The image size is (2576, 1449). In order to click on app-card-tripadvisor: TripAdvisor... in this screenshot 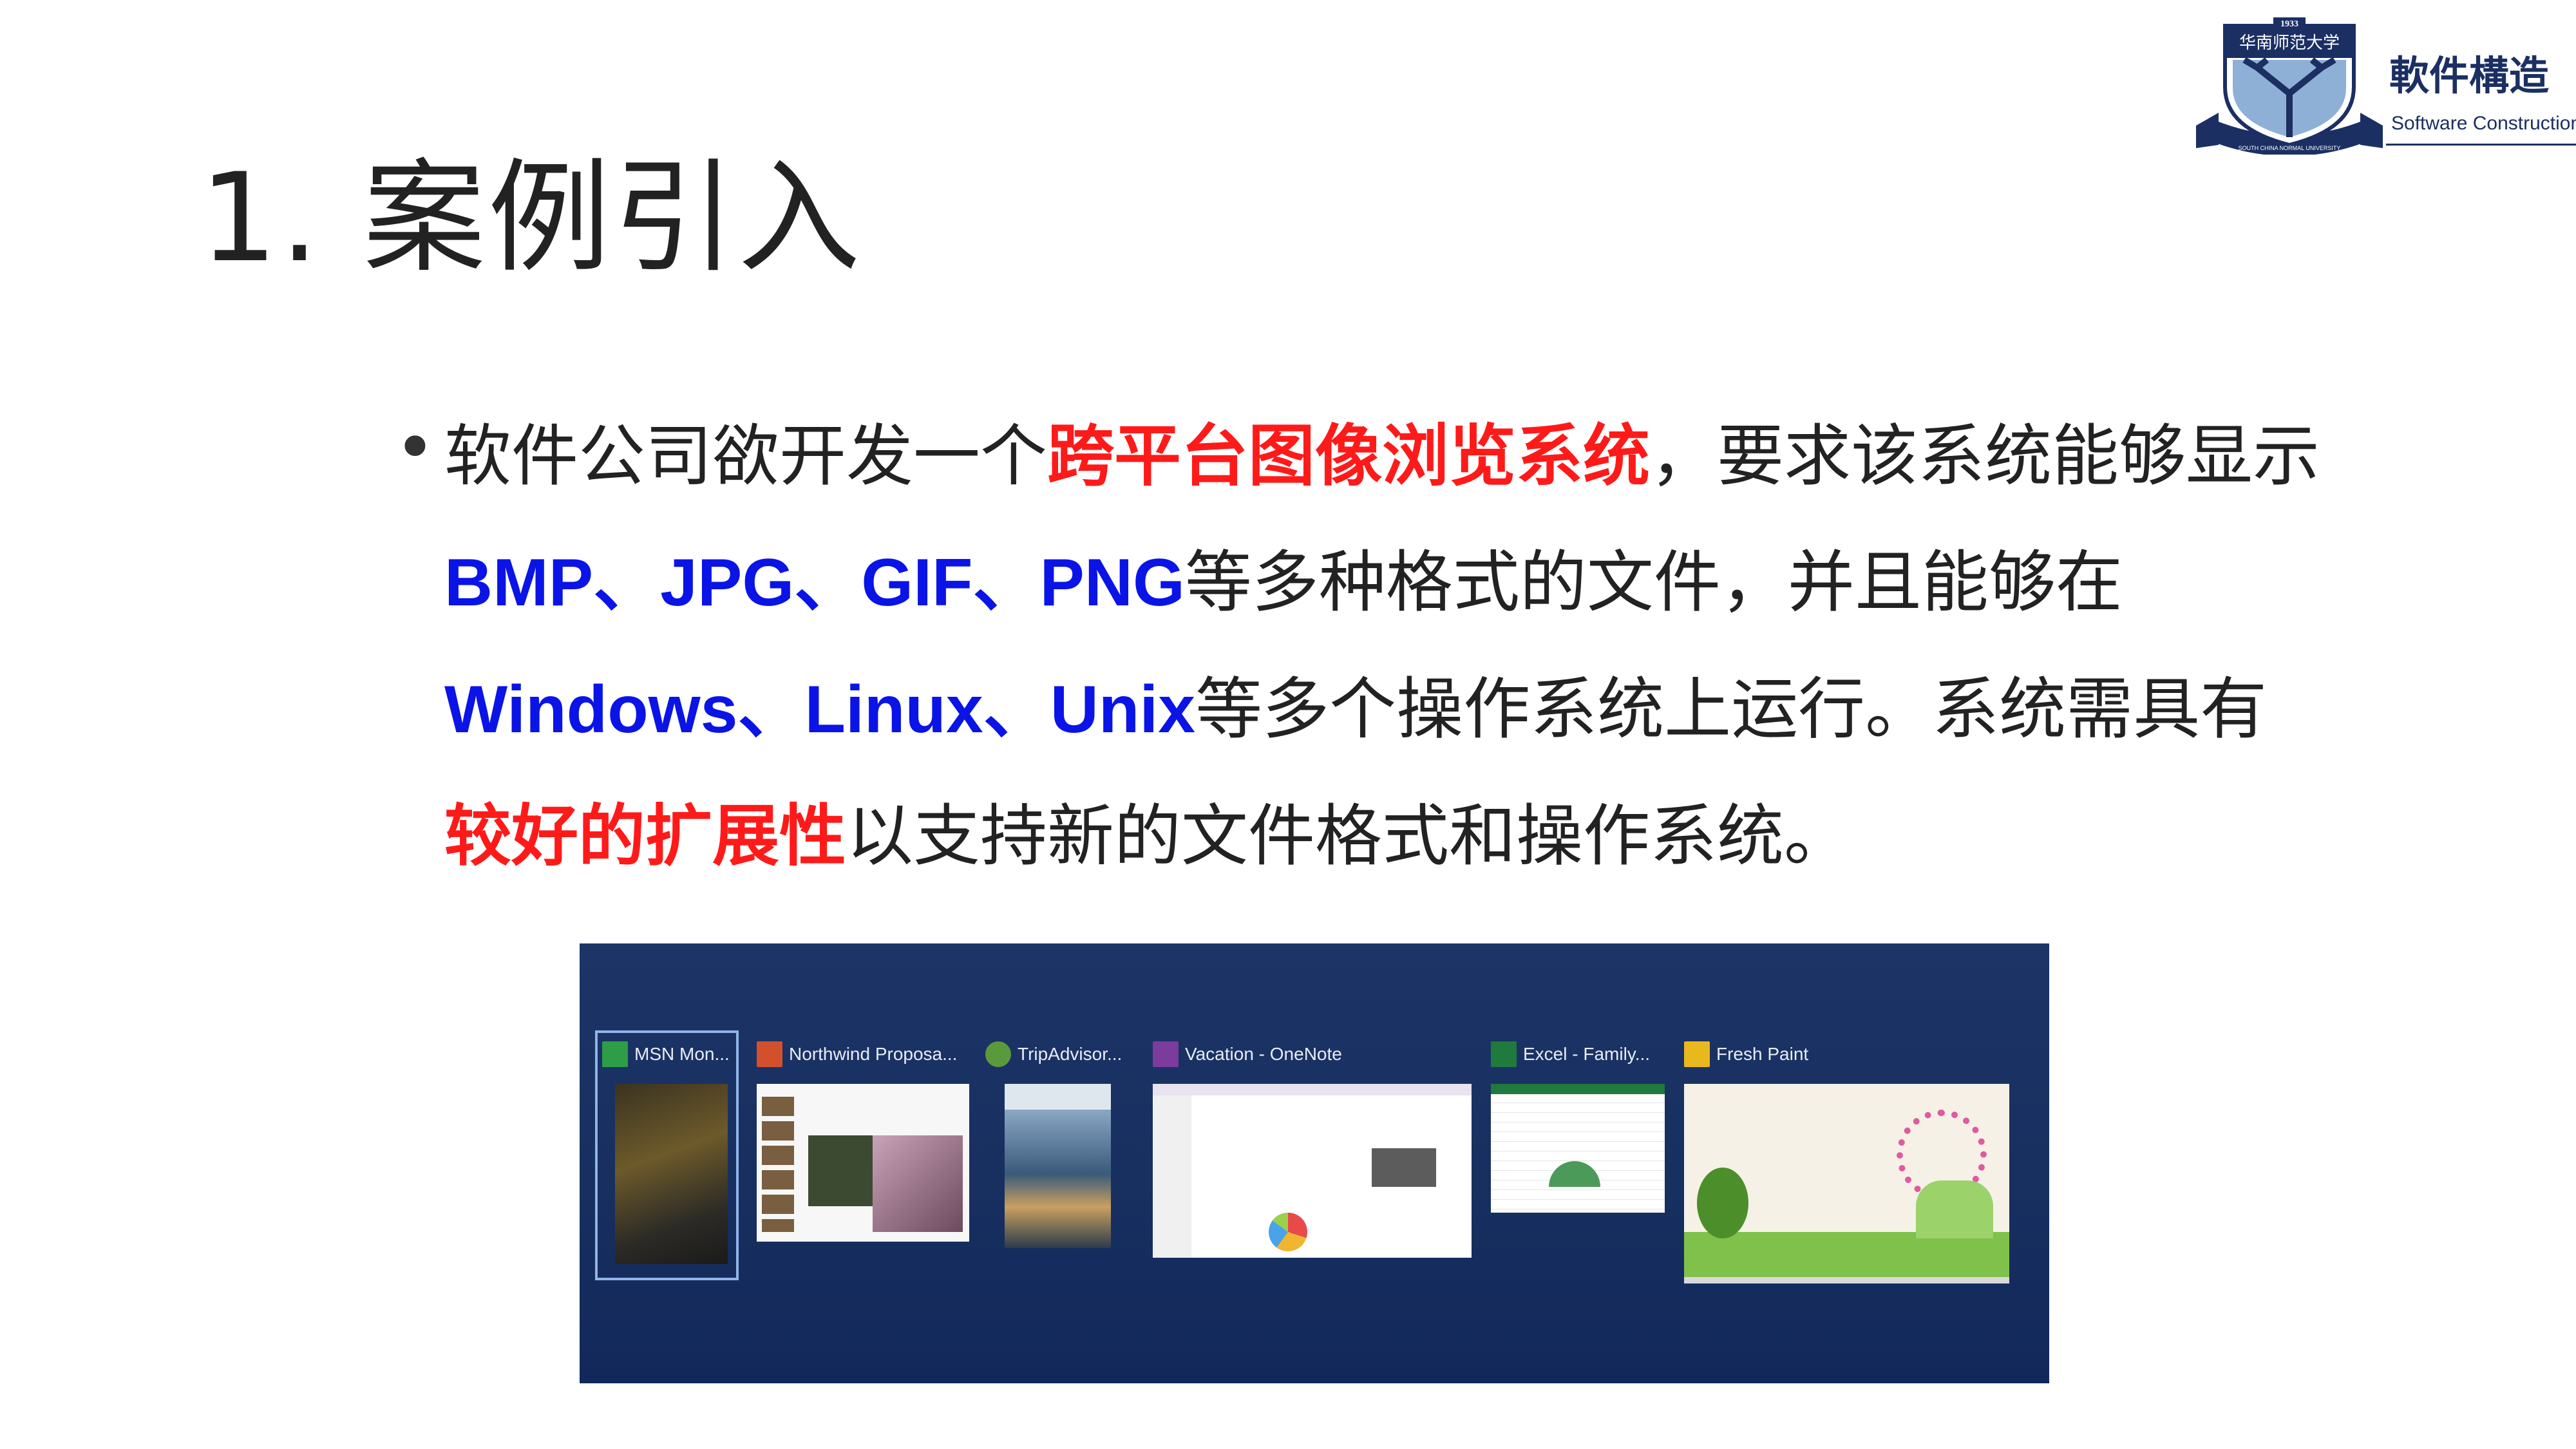, I will do `click(1053, 1145)`.